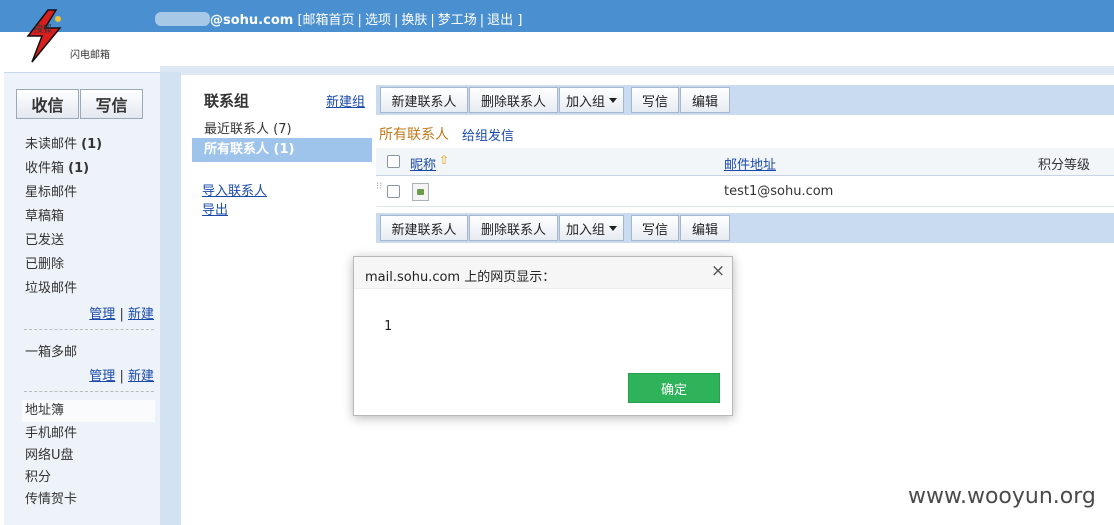 The height and width of the screenshot is (525, 1114). Describe the element at coordinates (543, 336) in the screenshot. I see `alert-dialog: mail.sohu.com 上的网页显示： × 1 确定` at that location.